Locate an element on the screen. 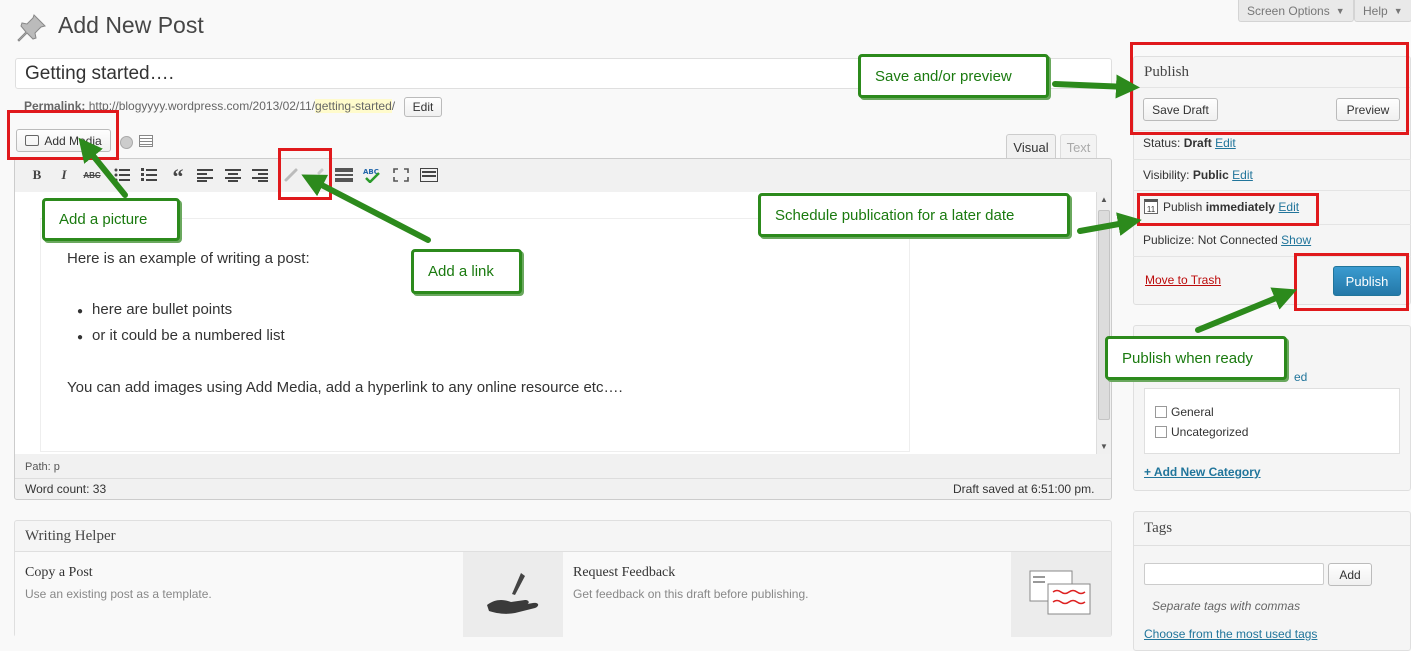 The width and height of the screenshot is (1411, 651). callout-add-picture: Add a picture is located at coordinates (111, 219).